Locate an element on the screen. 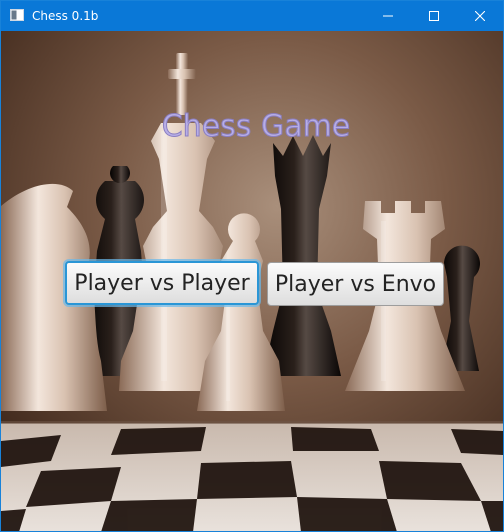 The width and height of the screenshot is (504, 532). player-vs-envo-button: Player vs Envo is located at coordinates (355, 284).